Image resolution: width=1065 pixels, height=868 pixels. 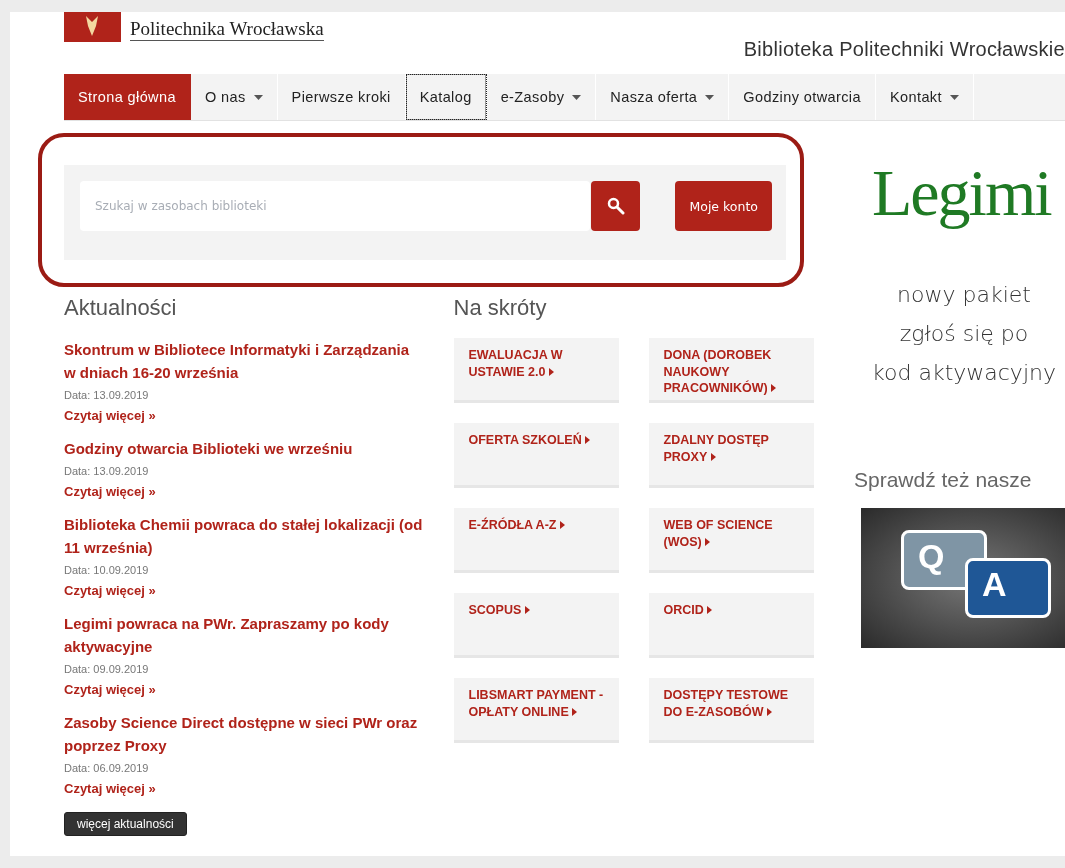 What do you see at coordinates (802, 97) in the screenshot?
I see `nav-tab: Godziny otwarcia` at bounding box center [802, 97].